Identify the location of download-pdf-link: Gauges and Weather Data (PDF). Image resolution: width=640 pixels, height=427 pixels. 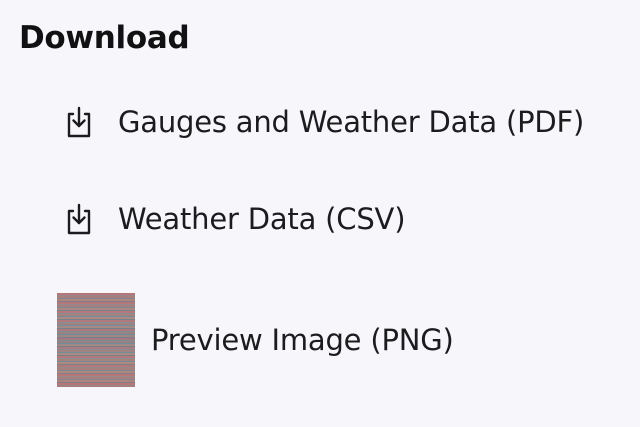
(323, 122).